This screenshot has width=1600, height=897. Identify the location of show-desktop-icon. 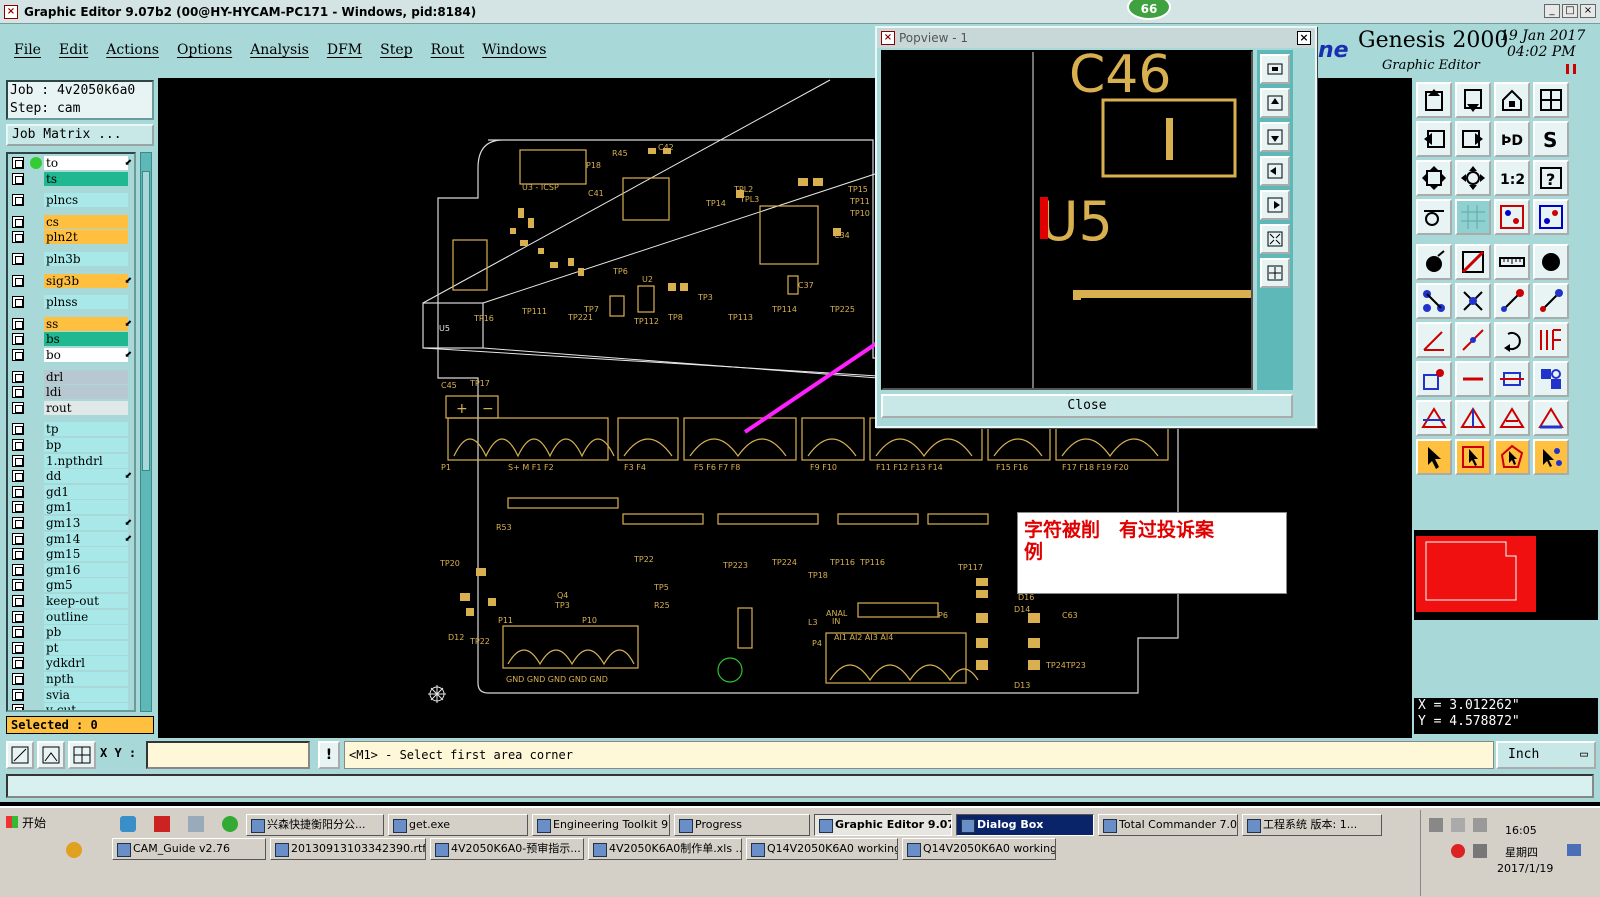
(1574, 850).